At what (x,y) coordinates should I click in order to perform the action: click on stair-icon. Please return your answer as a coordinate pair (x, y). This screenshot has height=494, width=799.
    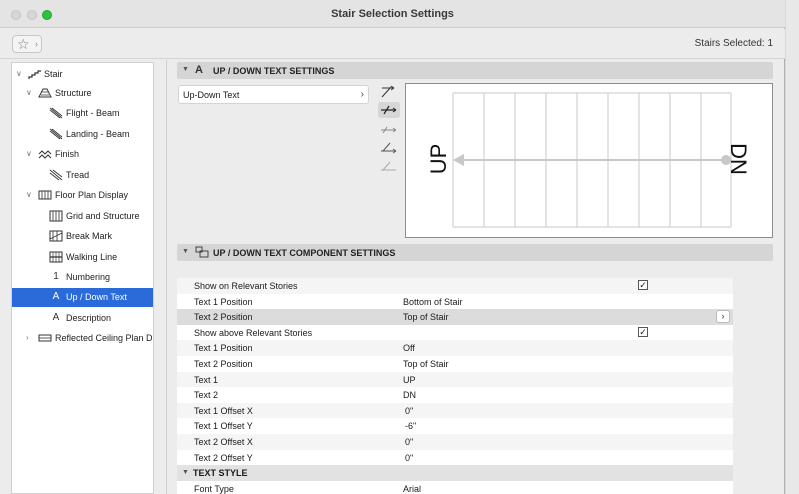
    Looking at the image, I should click on (35, 74).